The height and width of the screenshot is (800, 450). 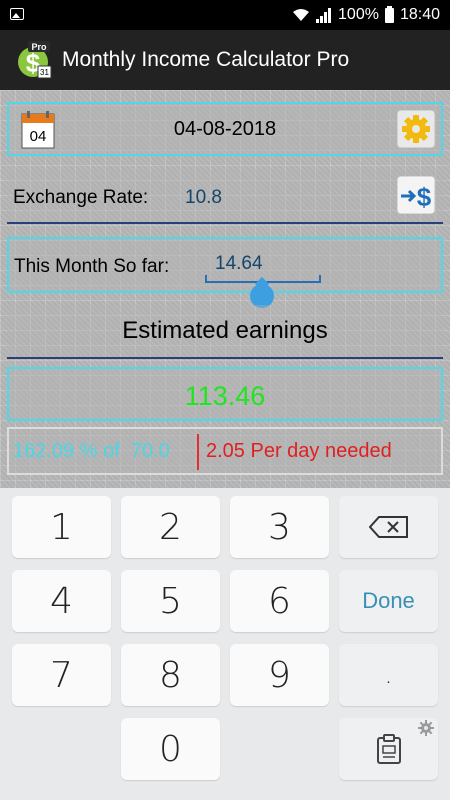 What do you see at coordinates (92, 266) in the screenshot?
I see `month-so-far-label: This Month So far:` at bounding box center [92, 266].